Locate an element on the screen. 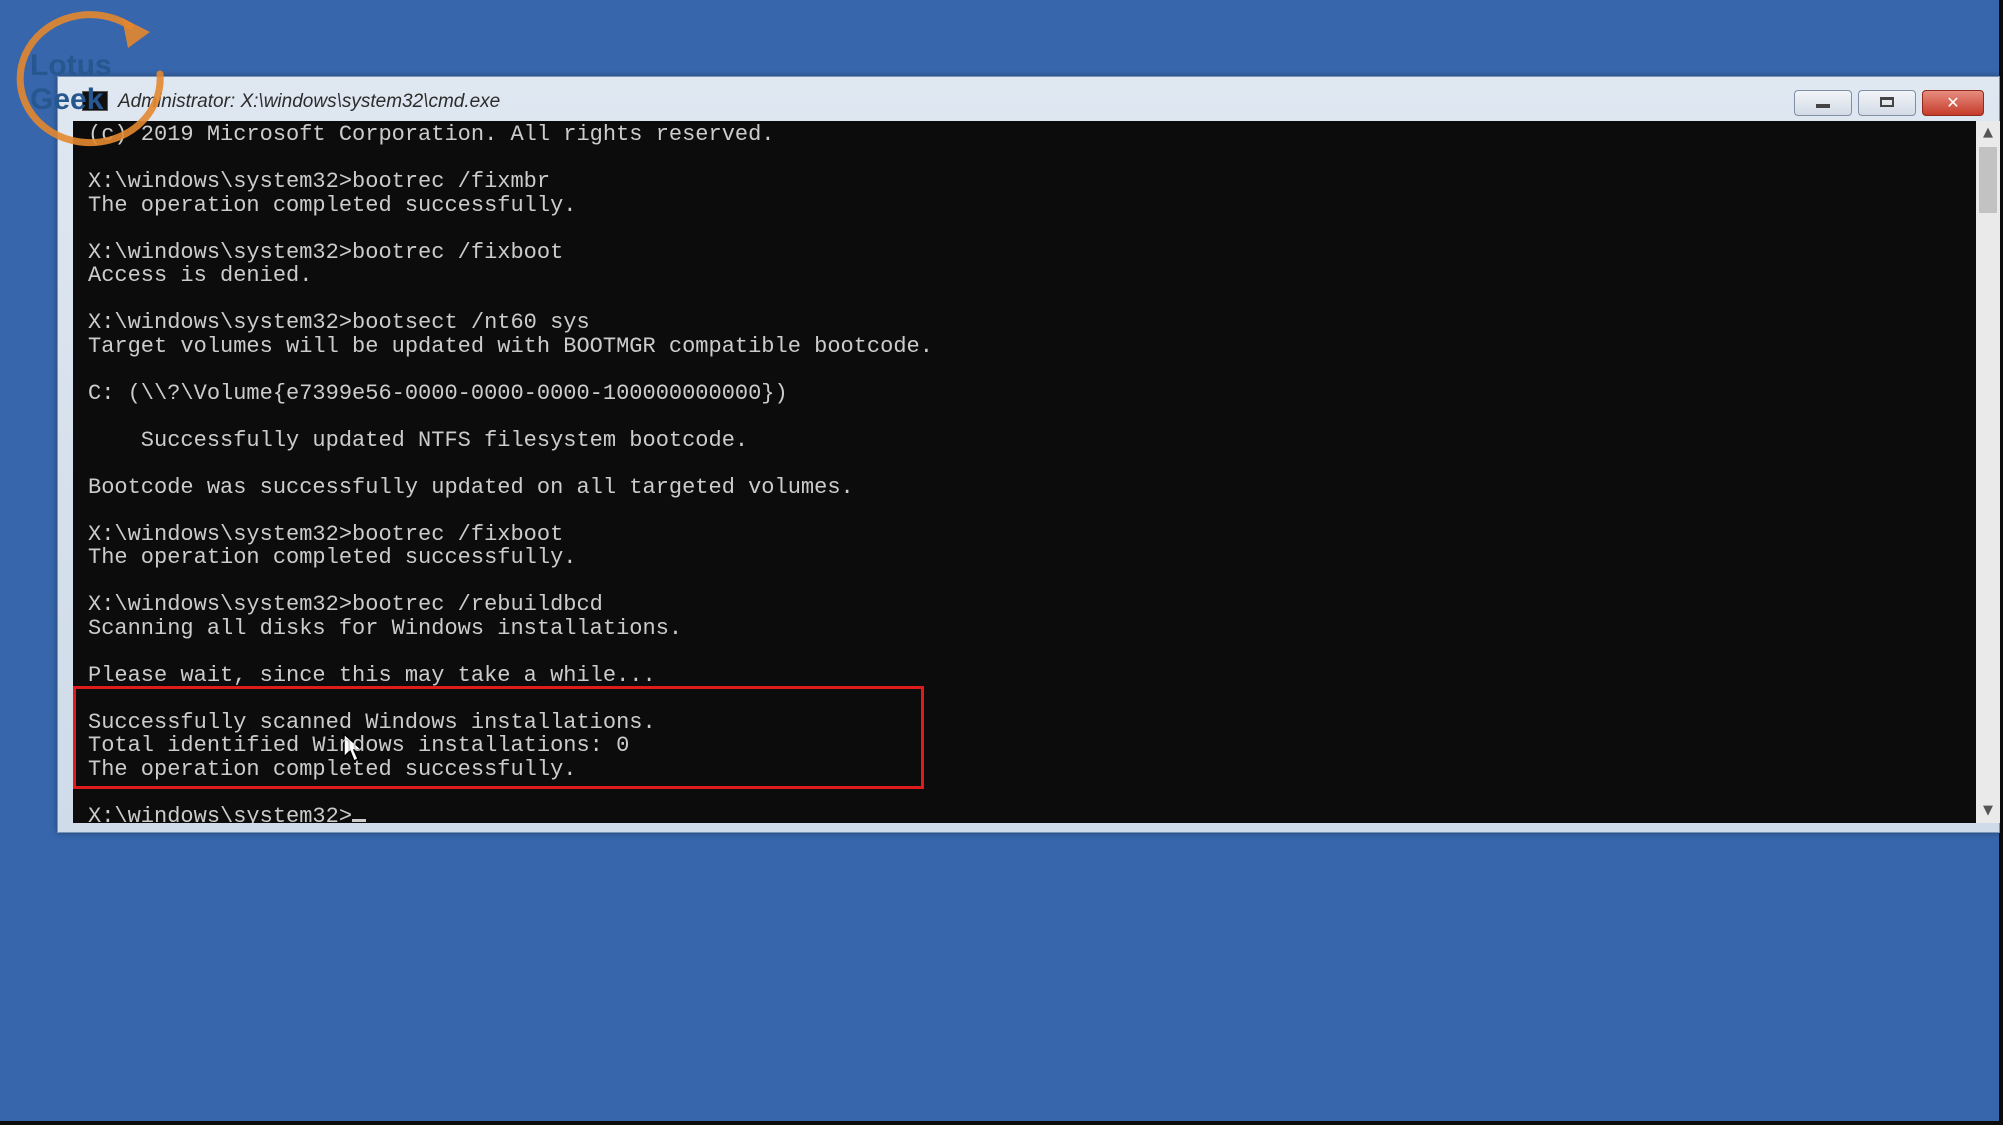  close-icon: ✕ is located at coordinates (1953, 102).